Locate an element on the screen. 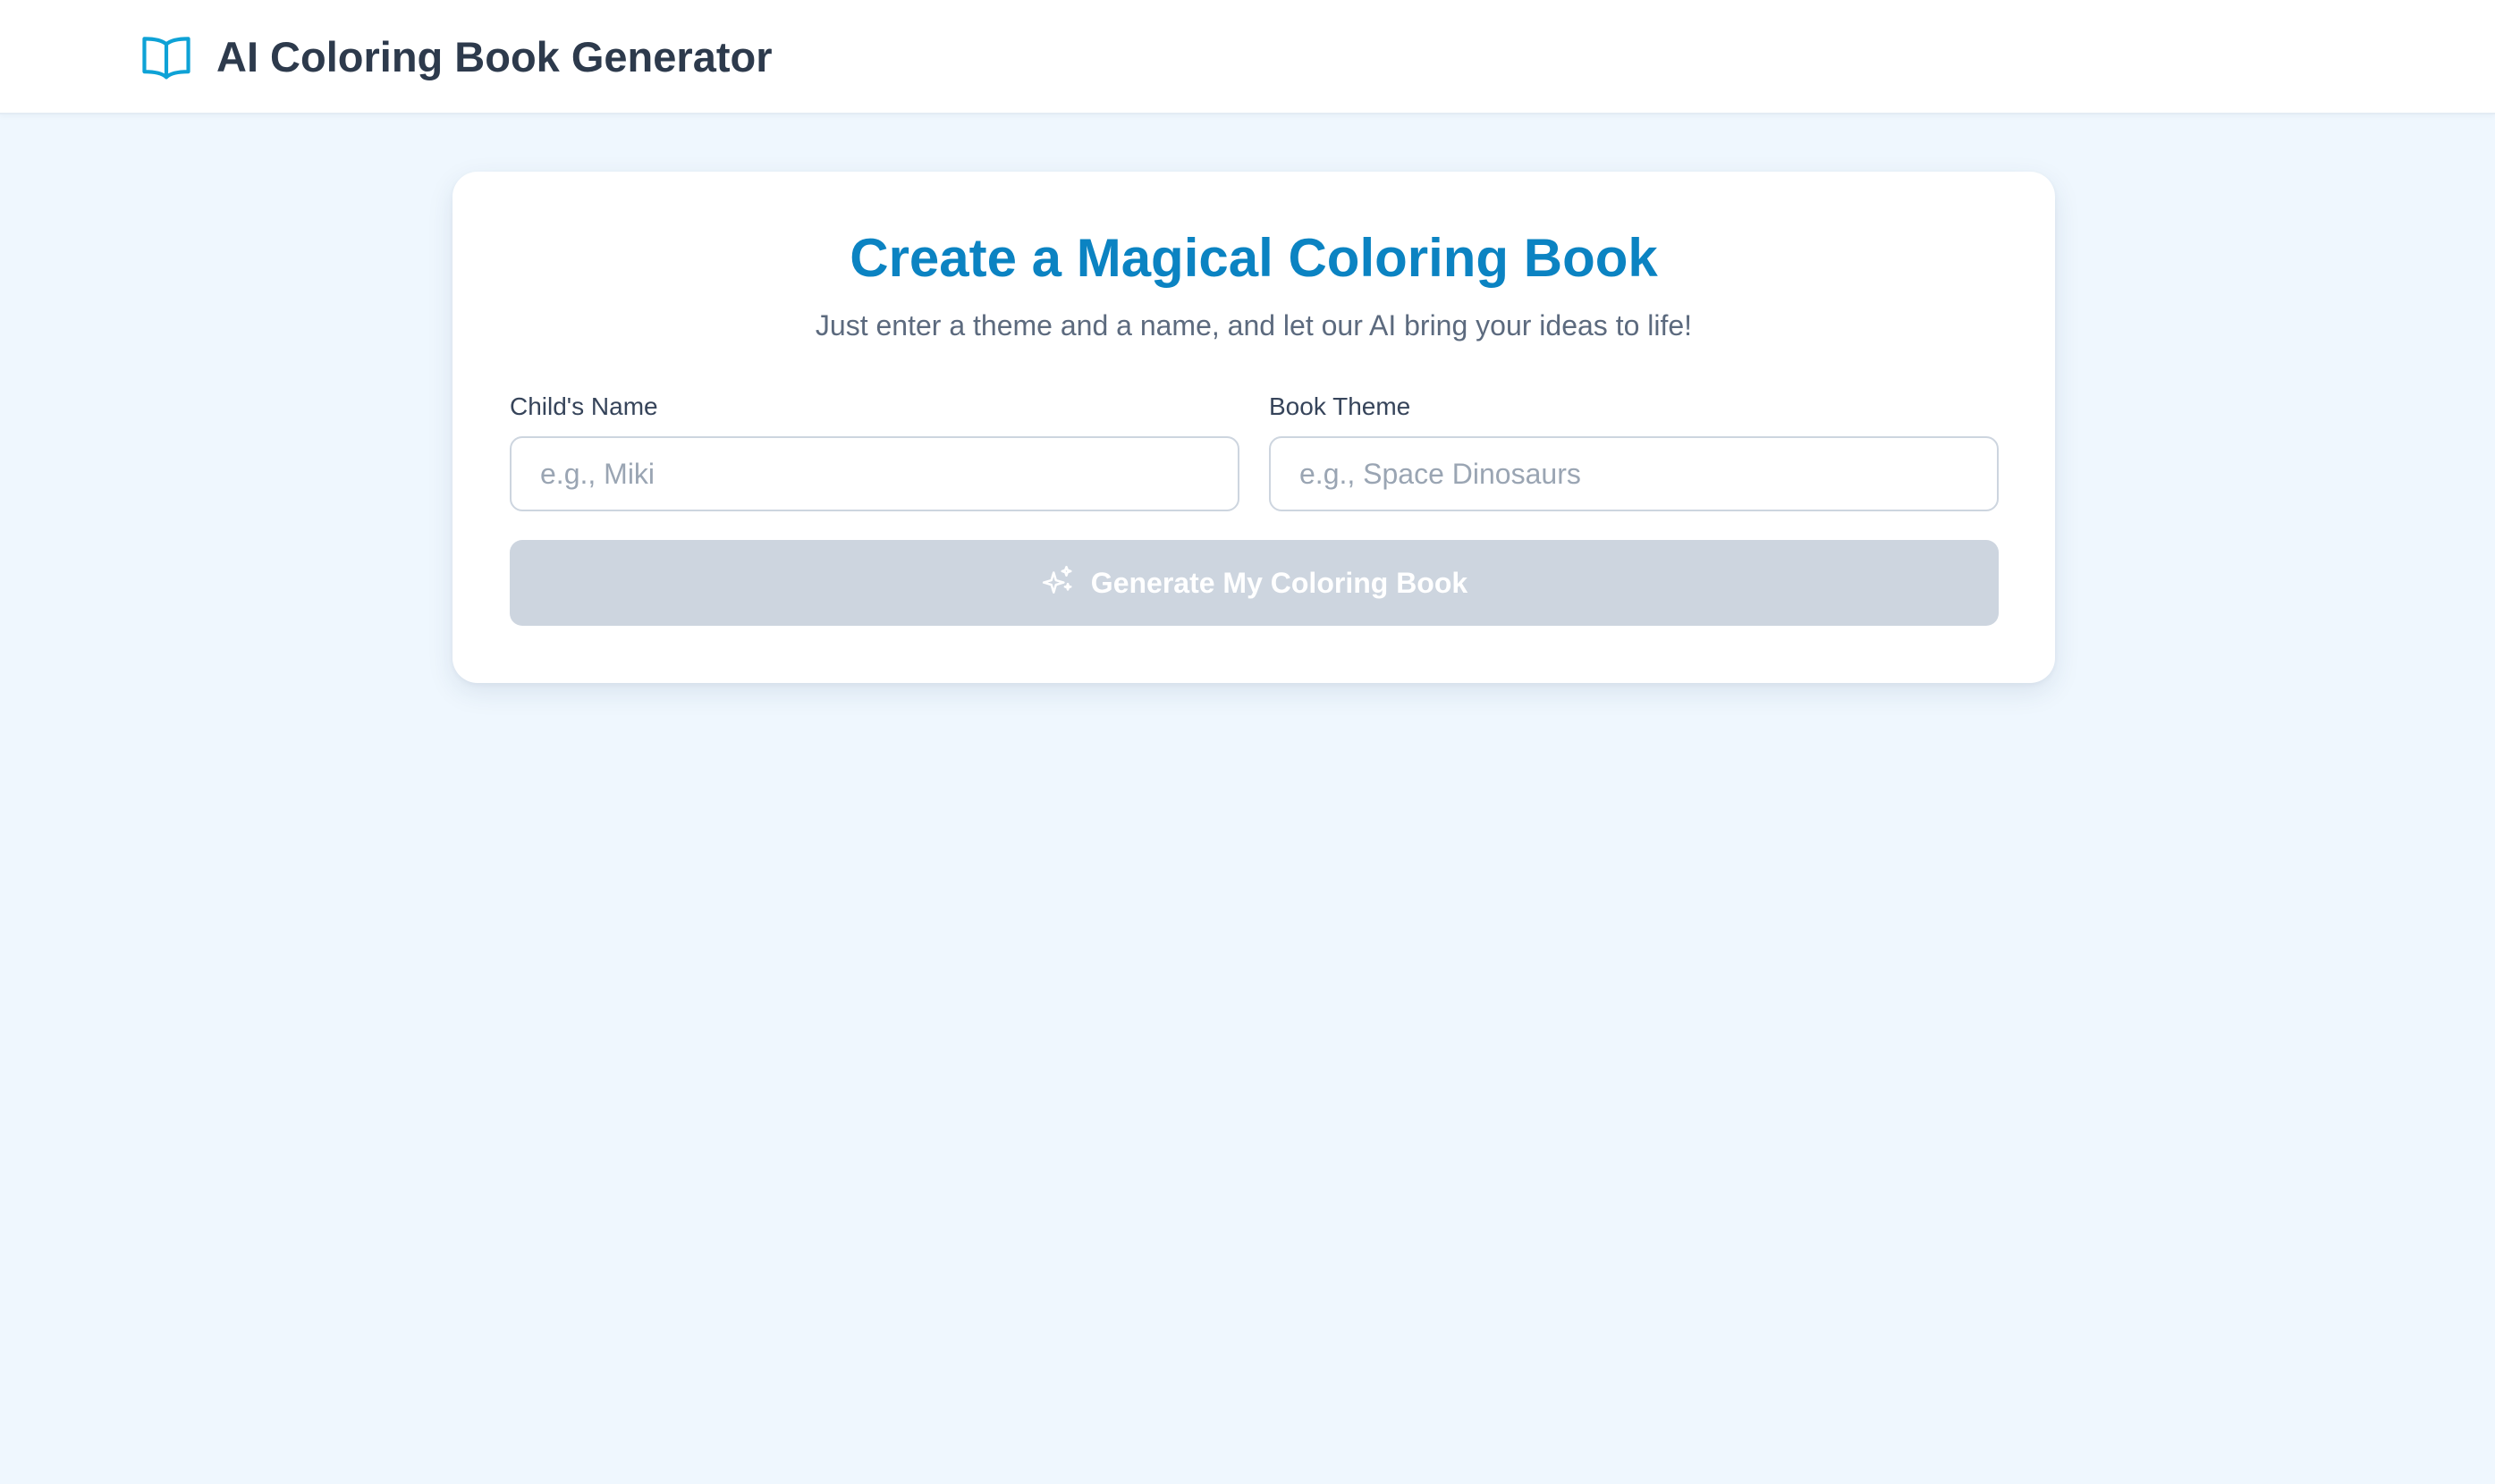 Image resolution: width=2495 pixels, height=1484 pixels. generate-button-label: Generate My Coloring Book is located at coordinates (1279, 583).